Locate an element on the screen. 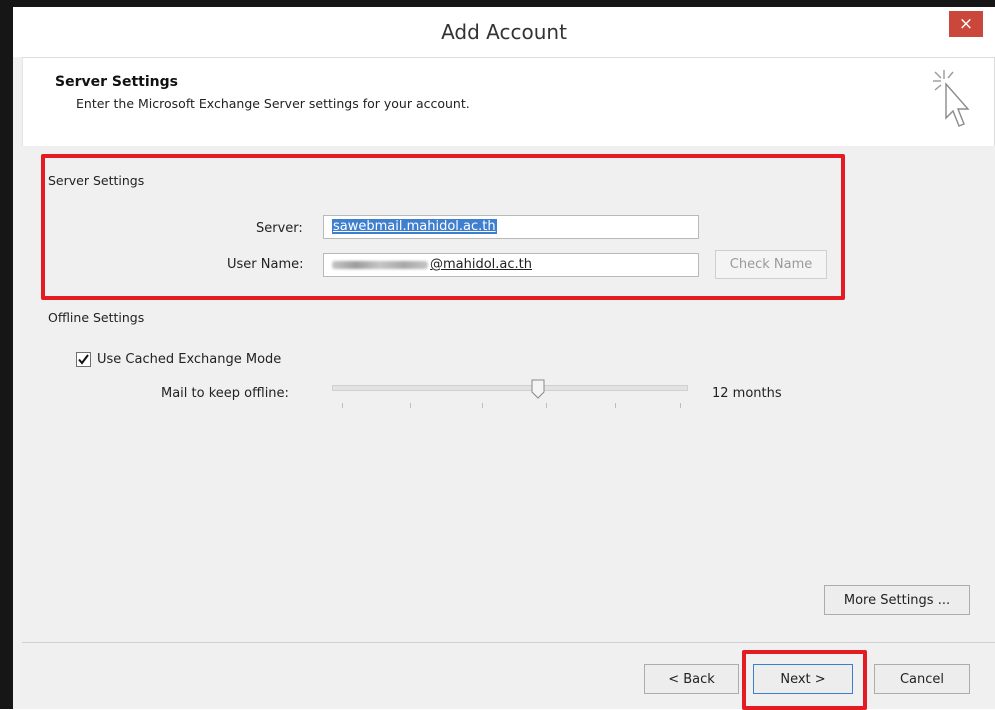  close-button: × is located at coordinates (966, 24).